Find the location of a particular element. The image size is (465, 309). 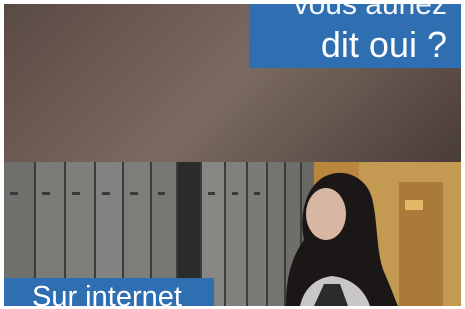

top-caption-line-2: dit oui ? is located at coordinates (383, 44).